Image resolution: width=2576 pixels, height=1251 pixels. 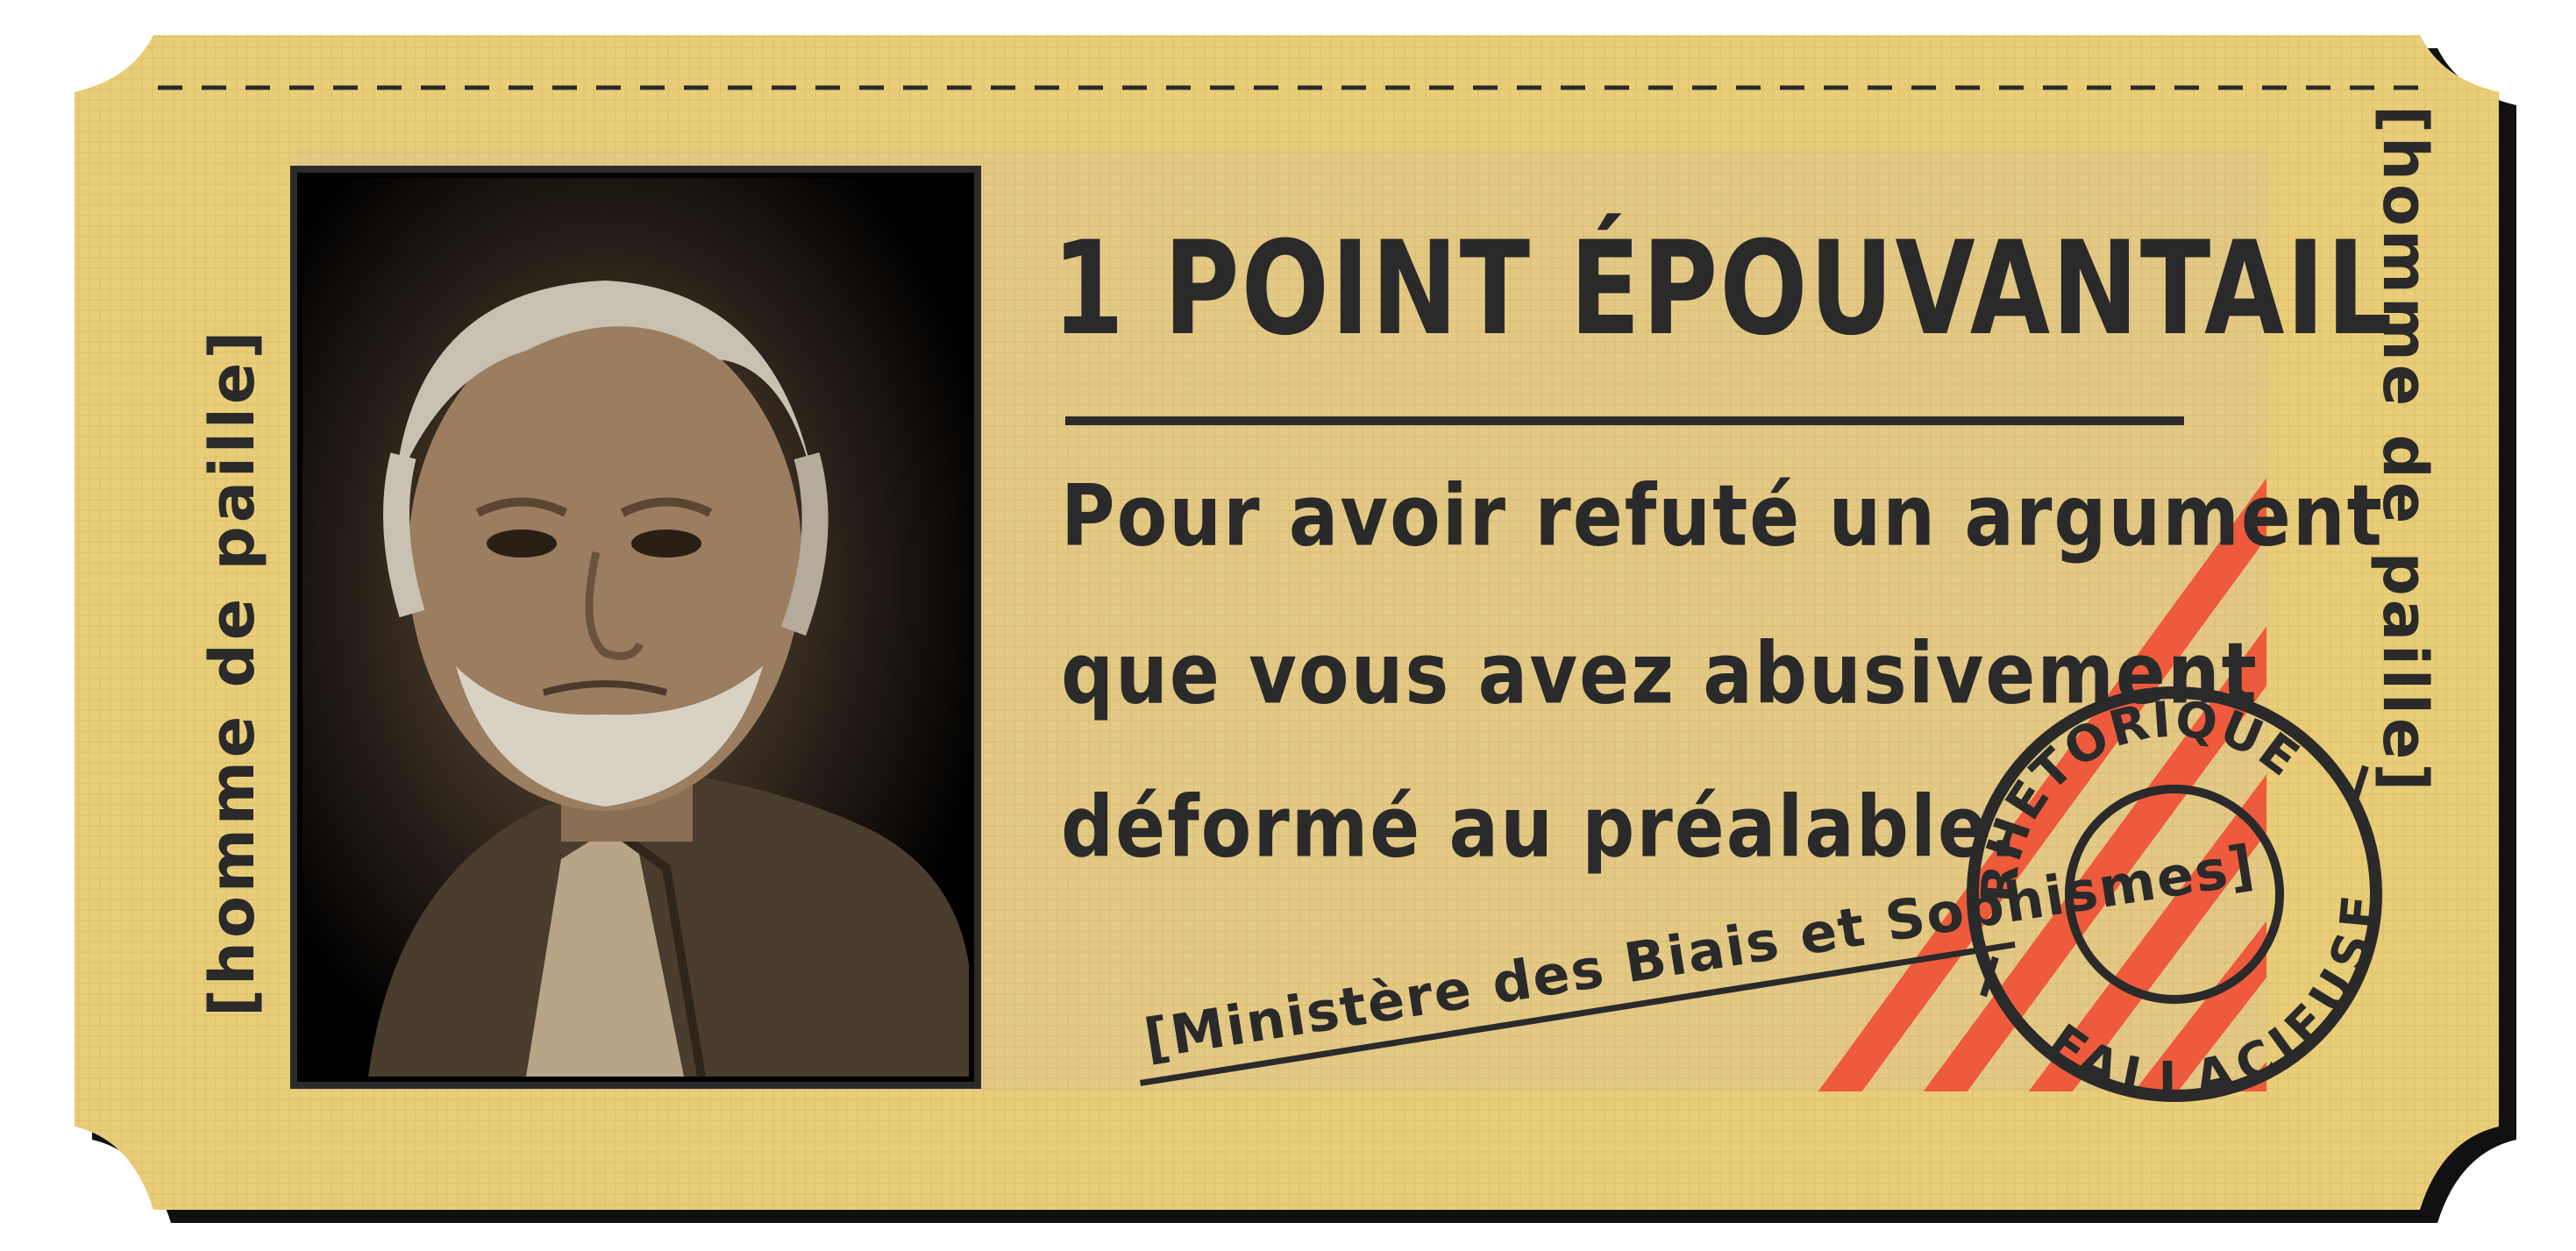 I want to click on body-text-line: que vous avez abusivement, so click(x=1660, y=673).